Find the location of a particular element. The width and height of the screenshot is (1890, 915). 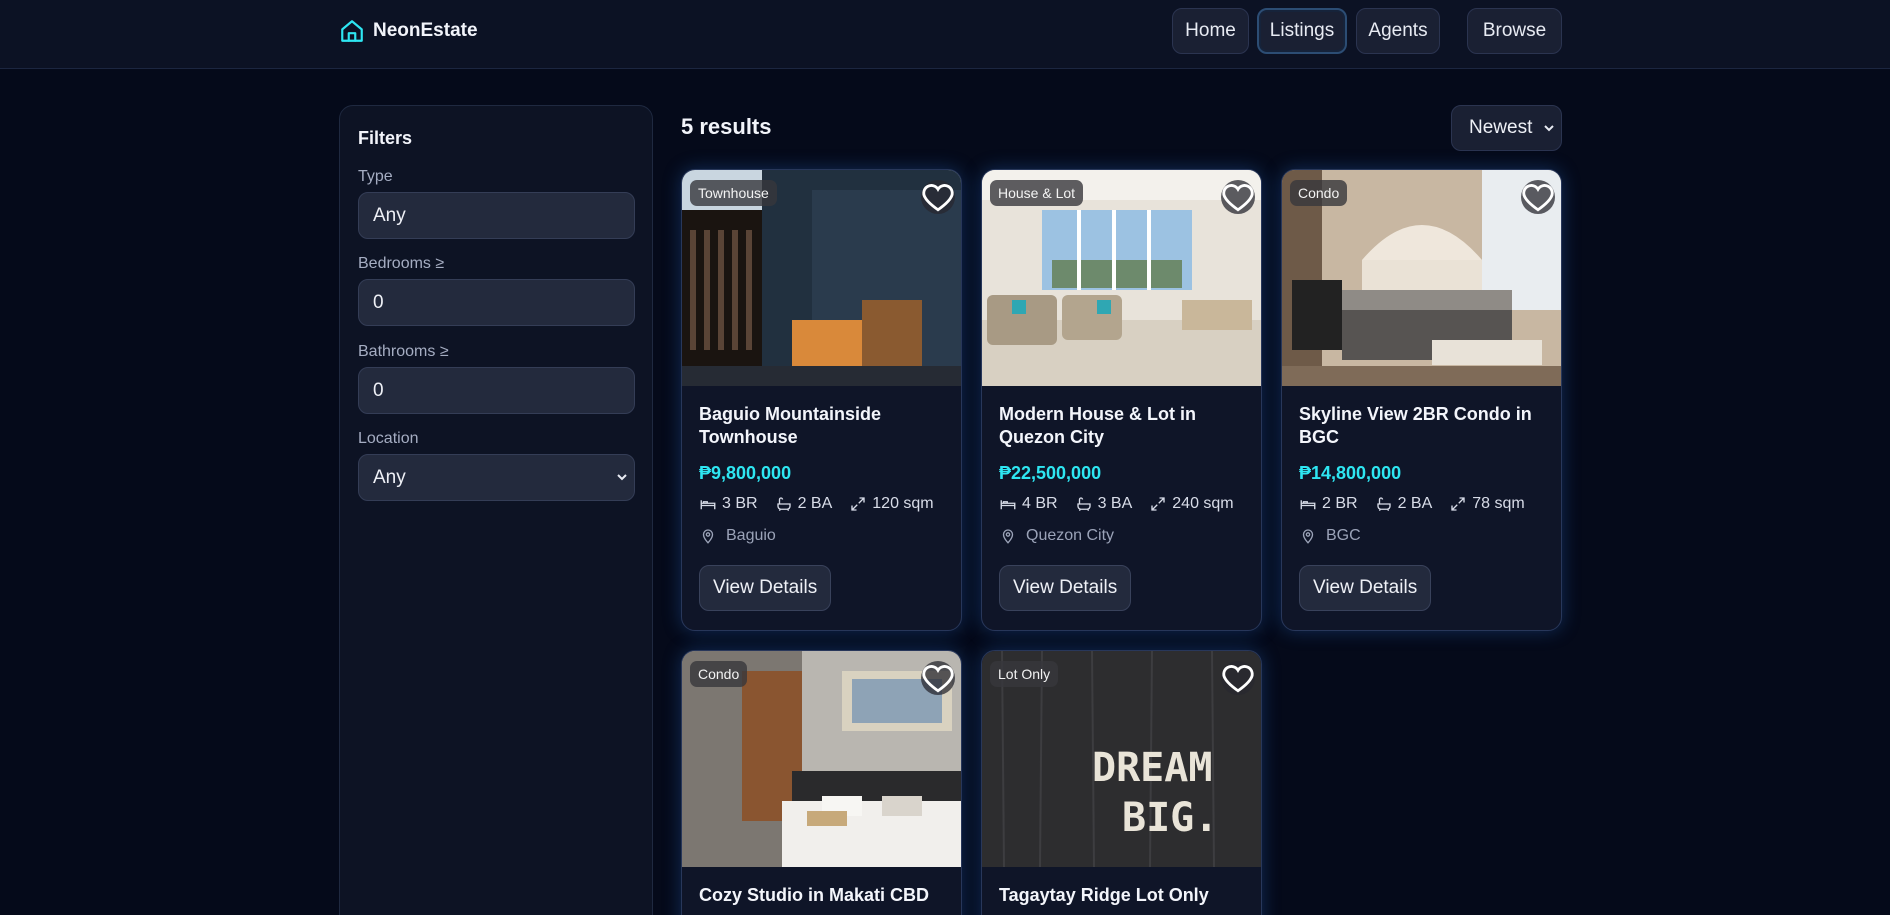

bedrooms-spec: 2 BR is located at coordinates (1328, 504).